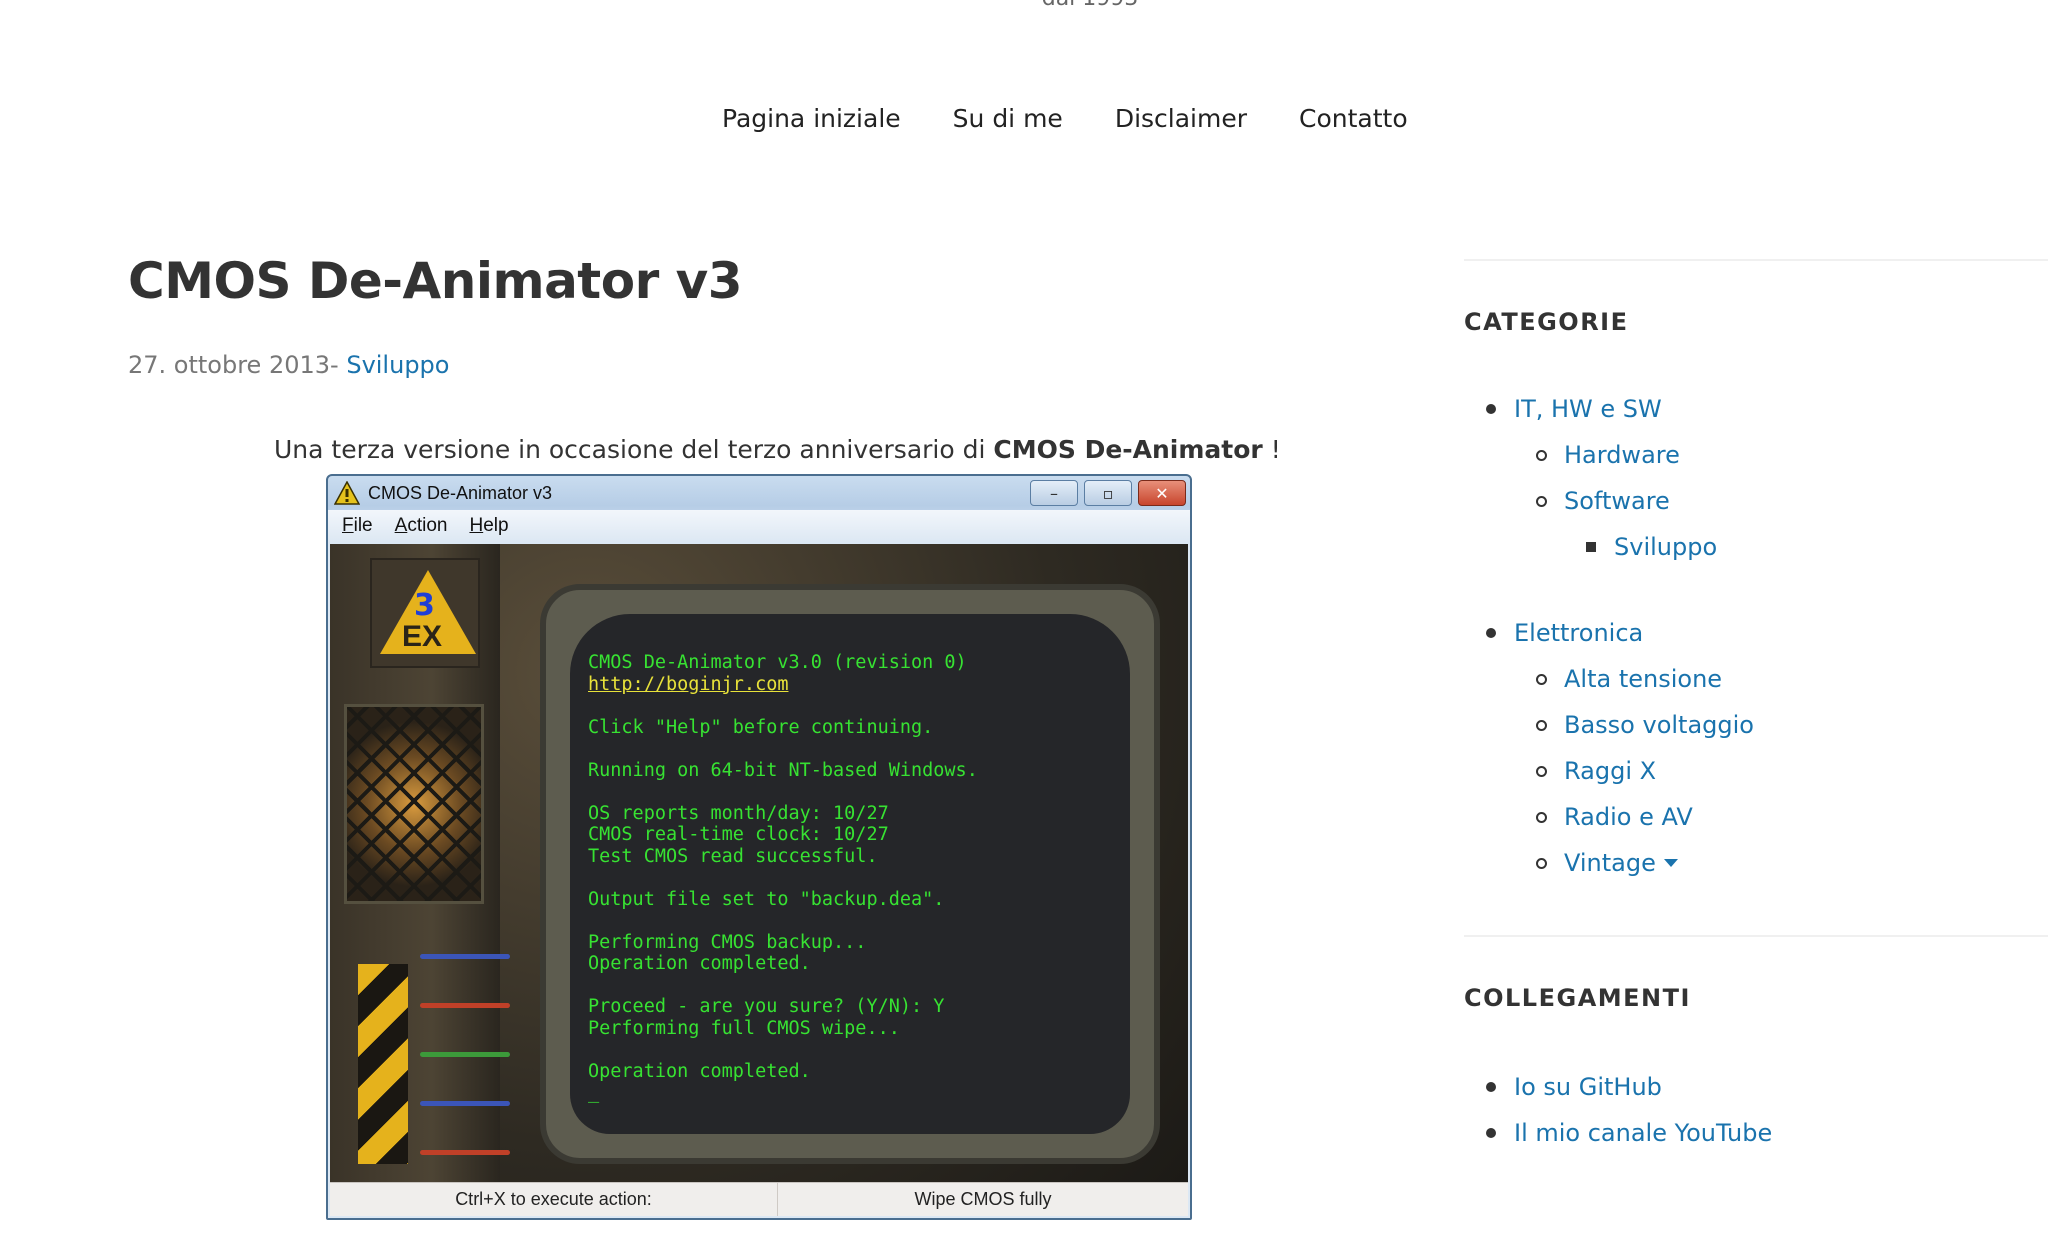  I want to click on category-item: Radio e AV, so click(1609, 817).